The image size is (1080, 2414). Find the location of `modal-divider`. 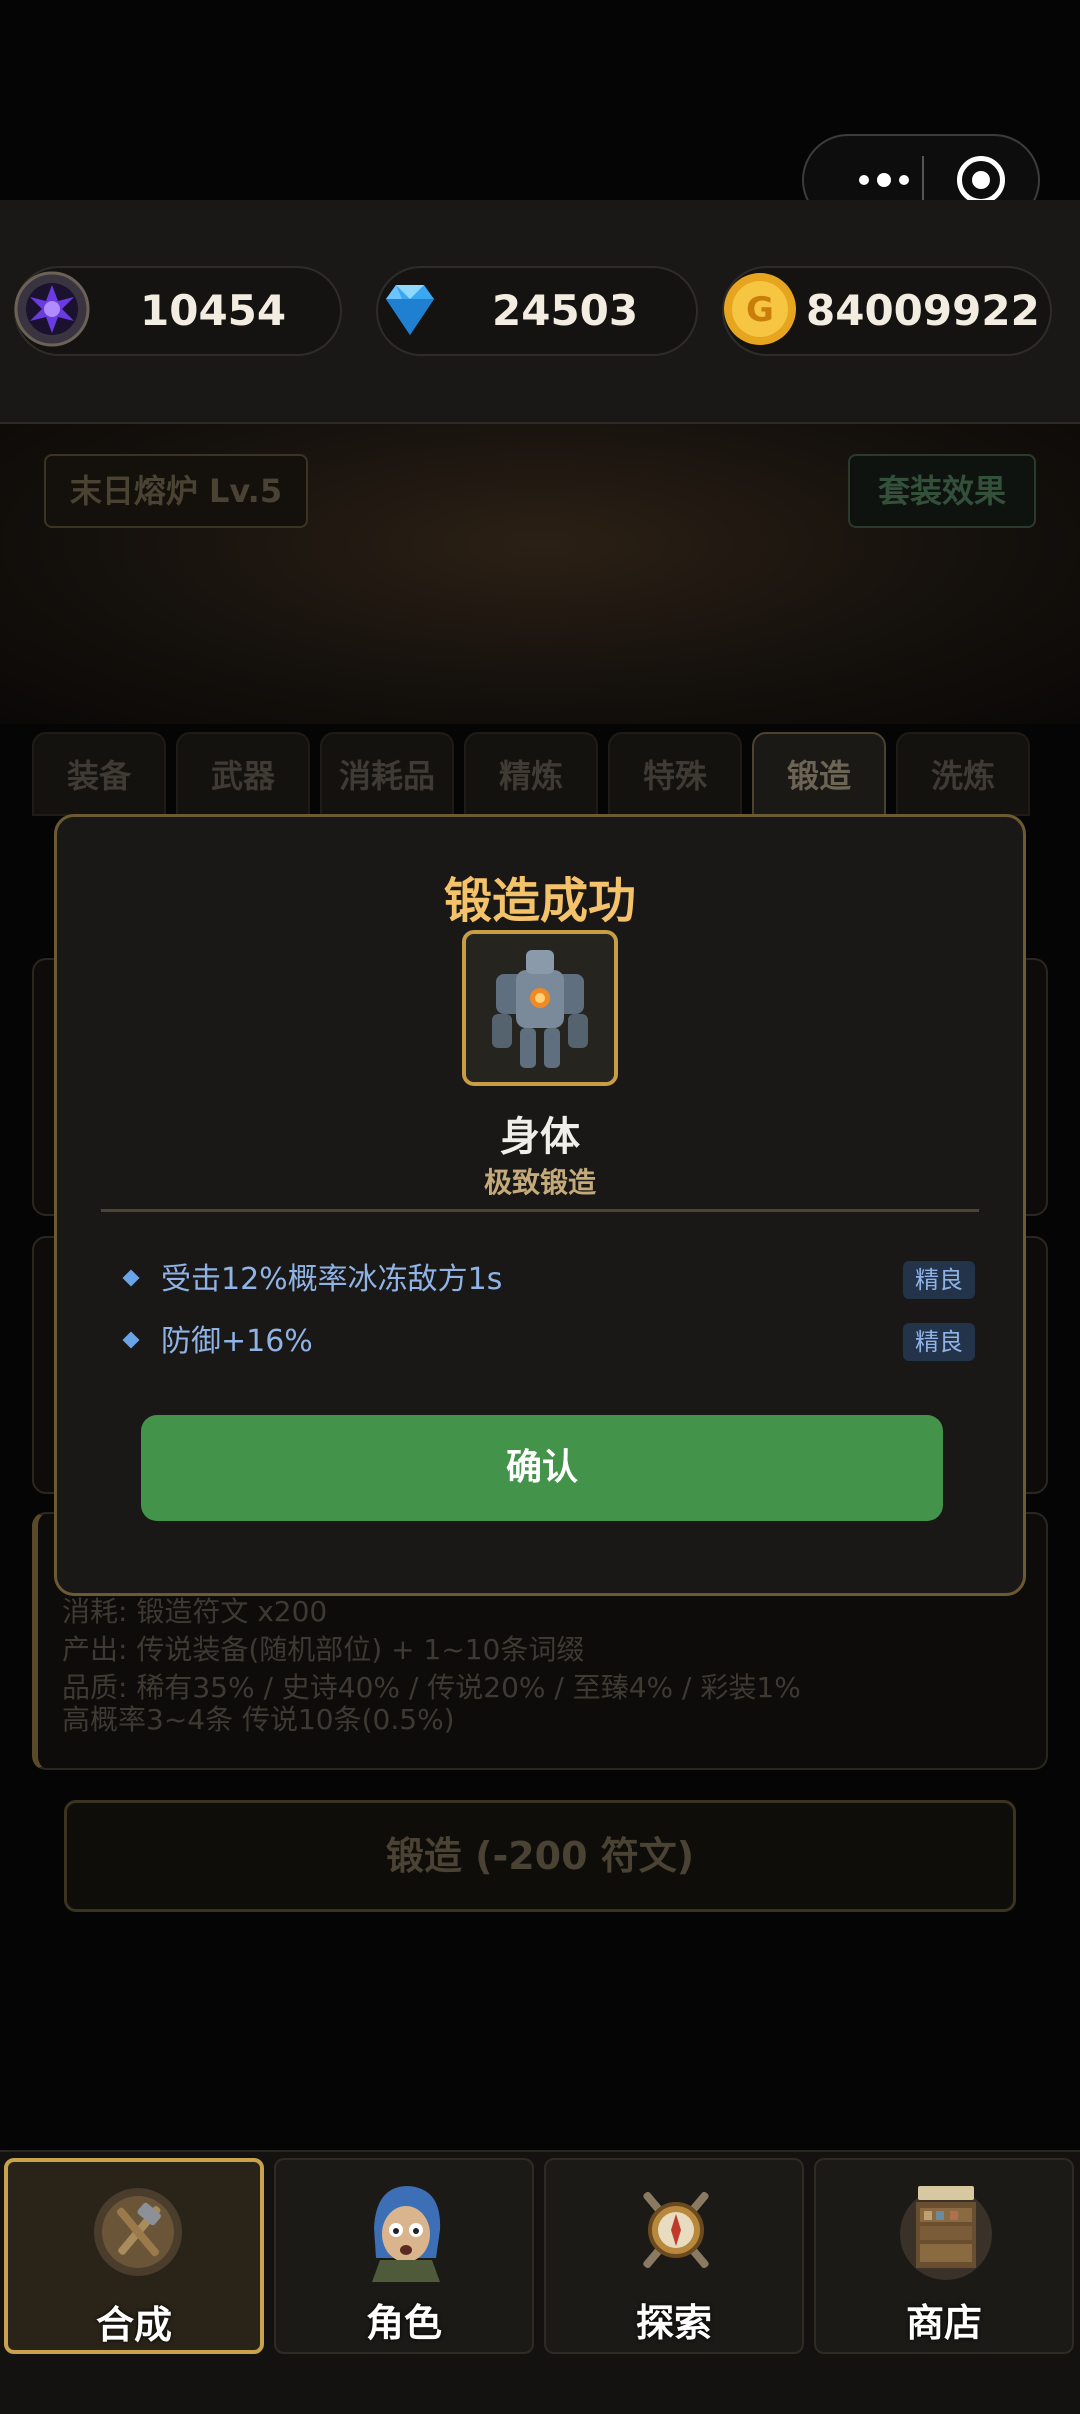

modal-divider is located at coordinates (540, 1210).